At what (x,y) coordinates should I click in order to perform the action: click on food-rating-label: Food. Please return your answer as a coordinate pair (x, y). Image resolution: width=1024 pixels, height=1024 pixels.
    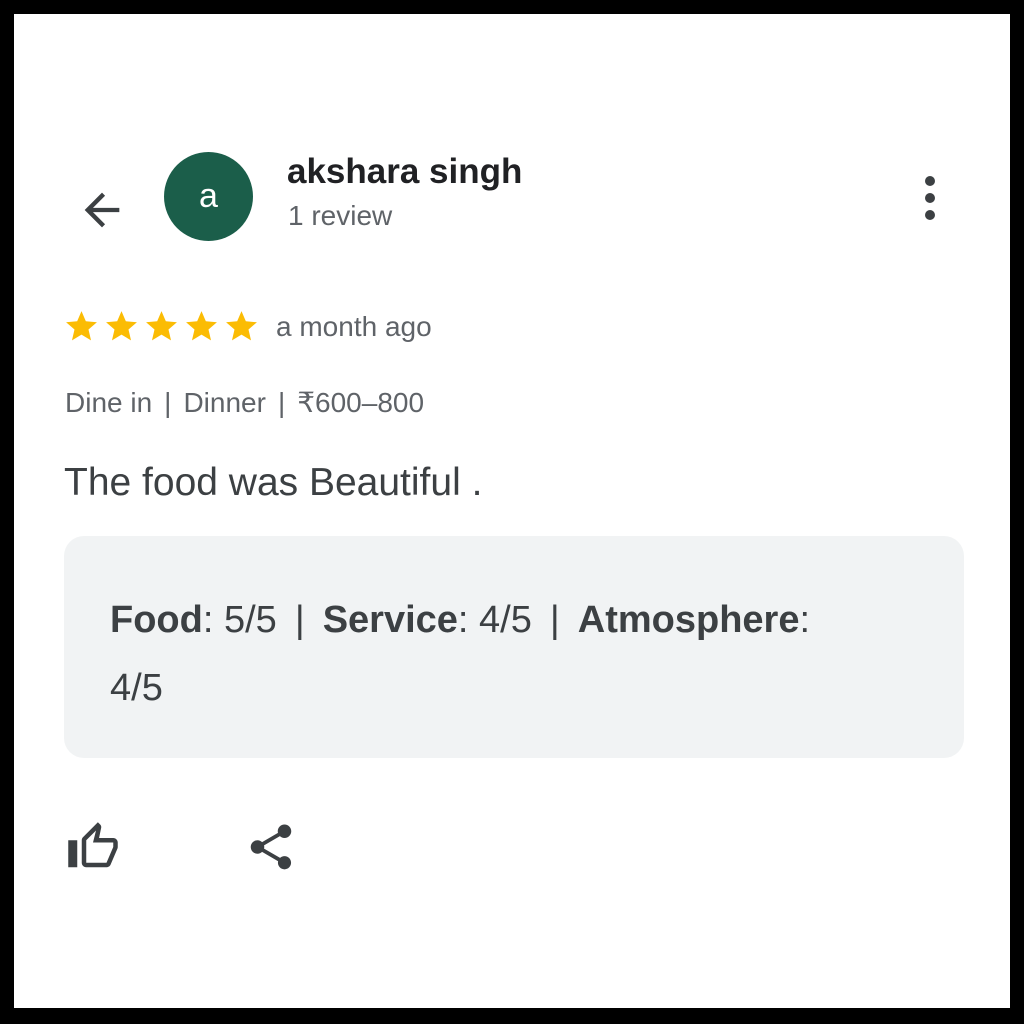
    Looking at the image, I should click on (156, 620).